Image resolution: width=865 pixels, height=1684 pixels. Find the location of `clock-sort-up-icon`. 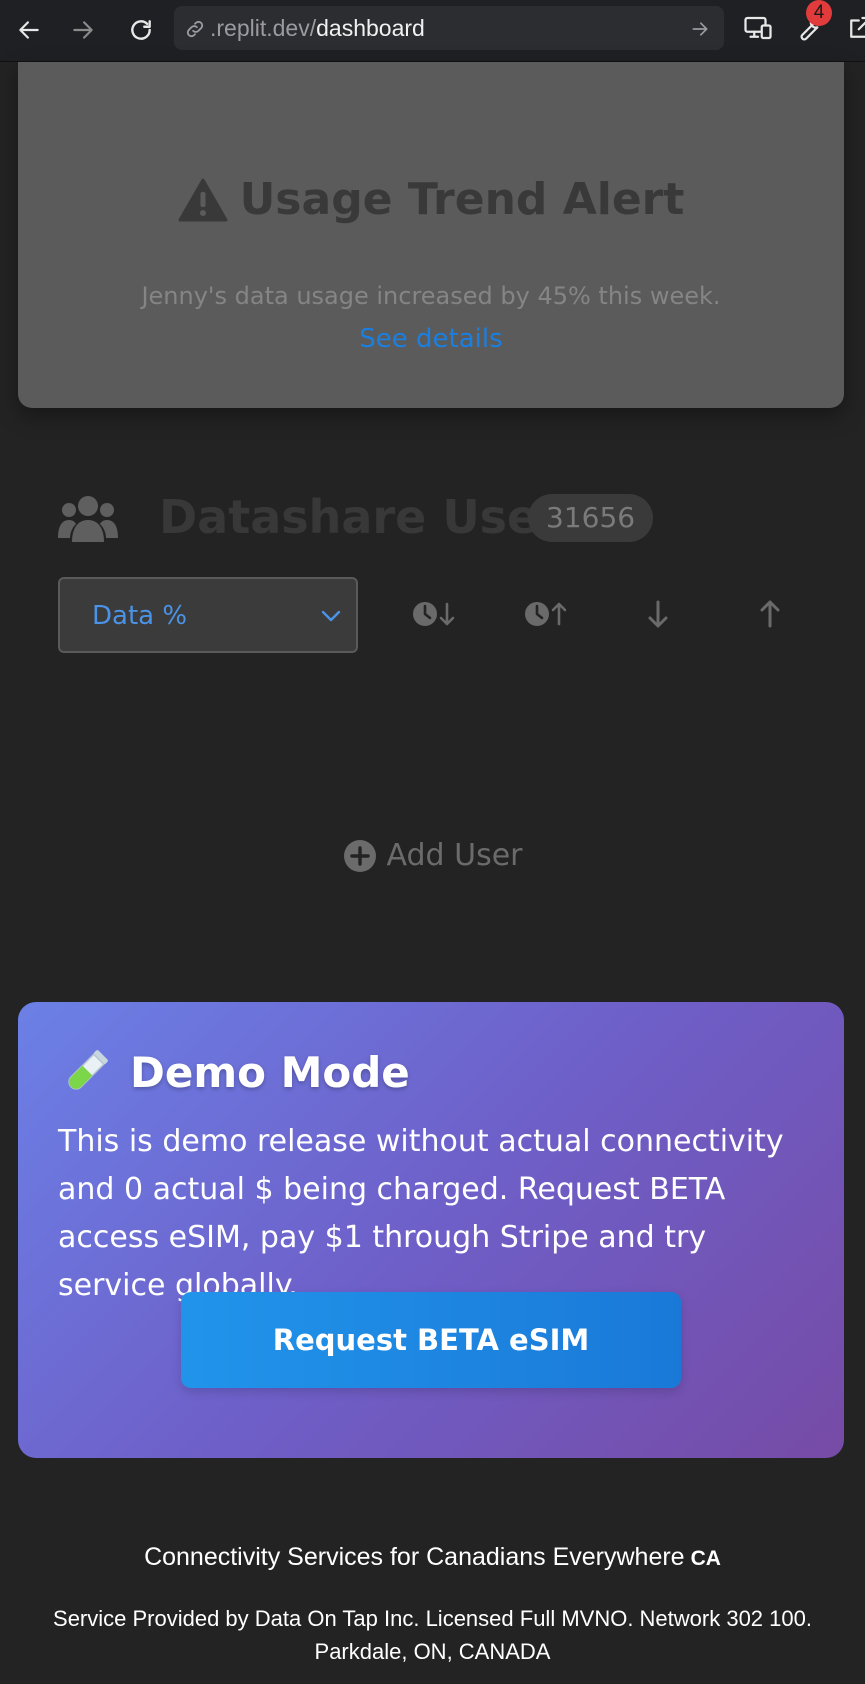

clock-sort-up-icon is located at coordinates (546, 614).